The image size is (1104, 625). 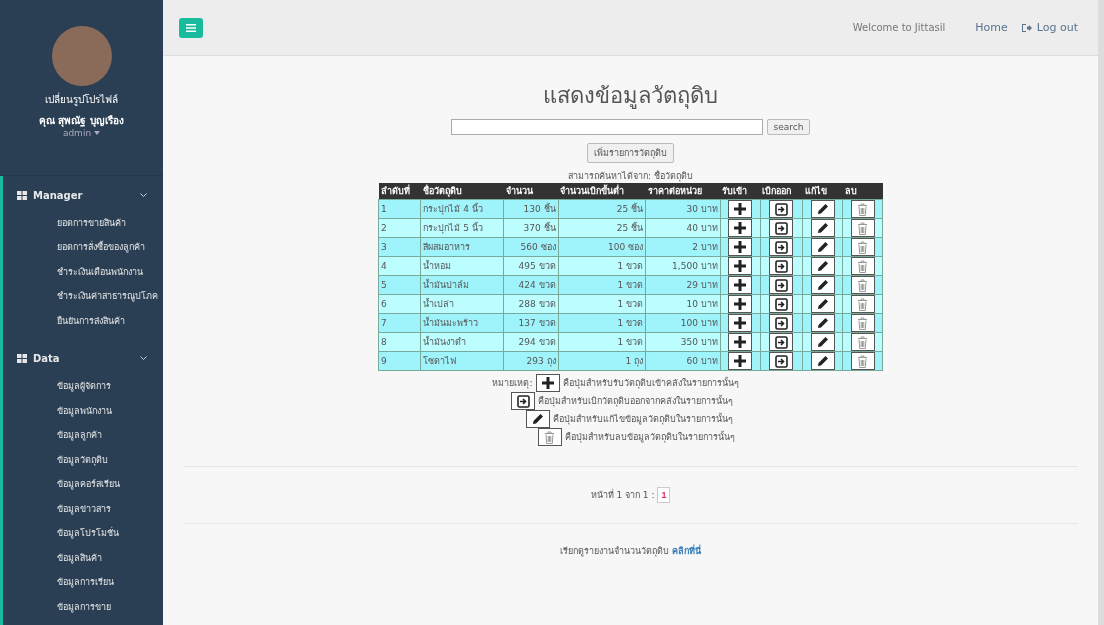 I want to click on search-button: search, so click(x=788, y=127).